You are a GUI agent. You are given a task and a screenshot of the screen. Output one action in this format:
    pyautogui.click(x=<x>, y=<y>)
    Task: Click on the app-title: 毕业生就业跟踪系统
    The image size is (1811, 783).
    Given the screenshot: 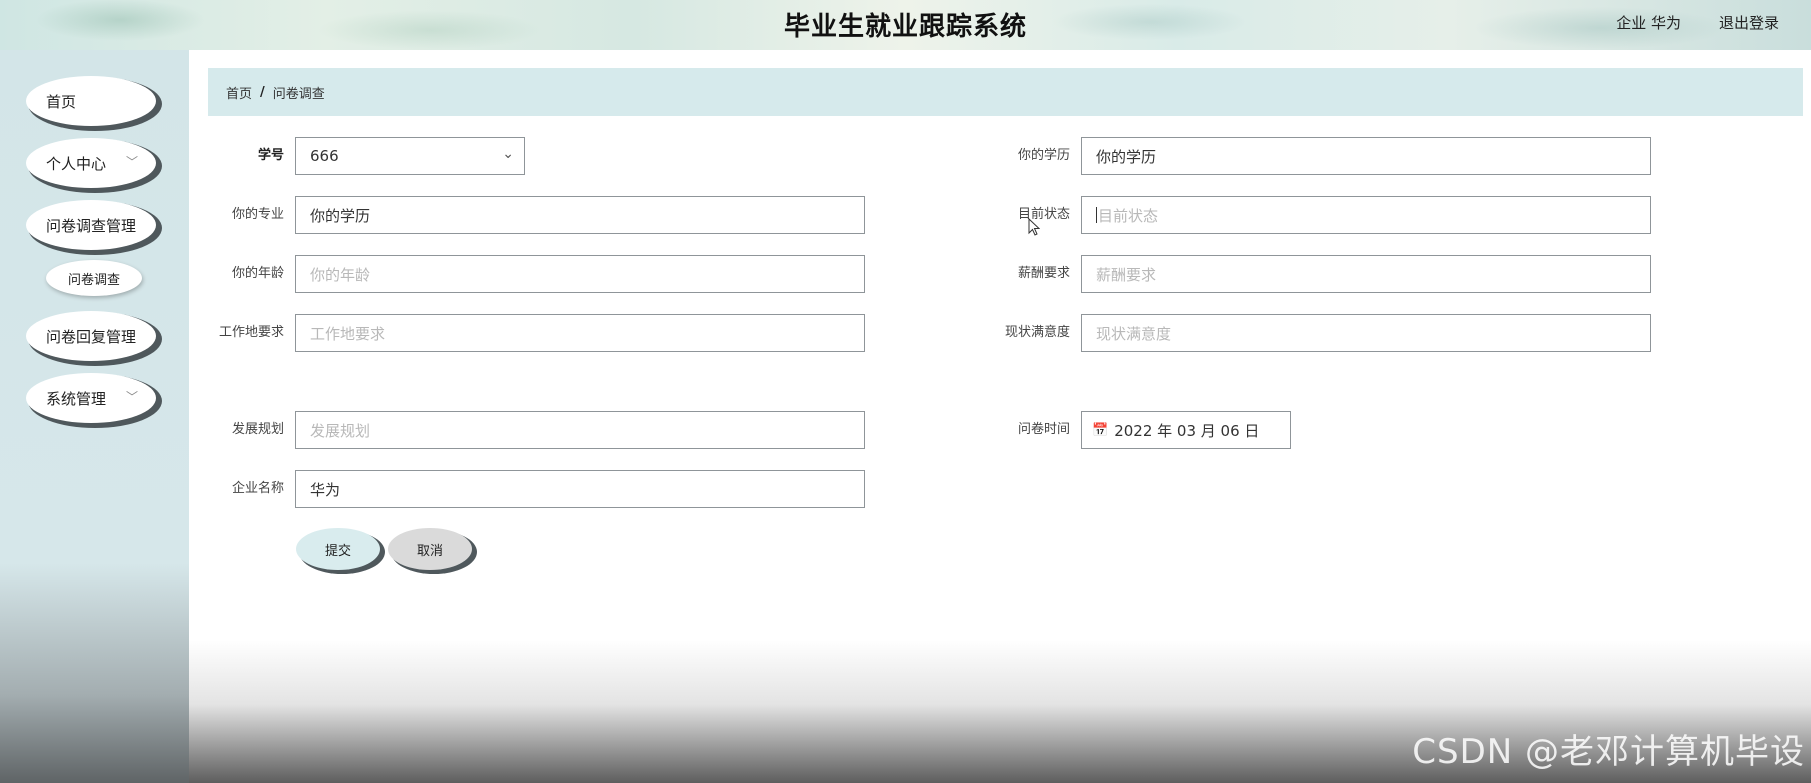 What is the action you would take?
    pyautogui.click(x=905, y=27)
    